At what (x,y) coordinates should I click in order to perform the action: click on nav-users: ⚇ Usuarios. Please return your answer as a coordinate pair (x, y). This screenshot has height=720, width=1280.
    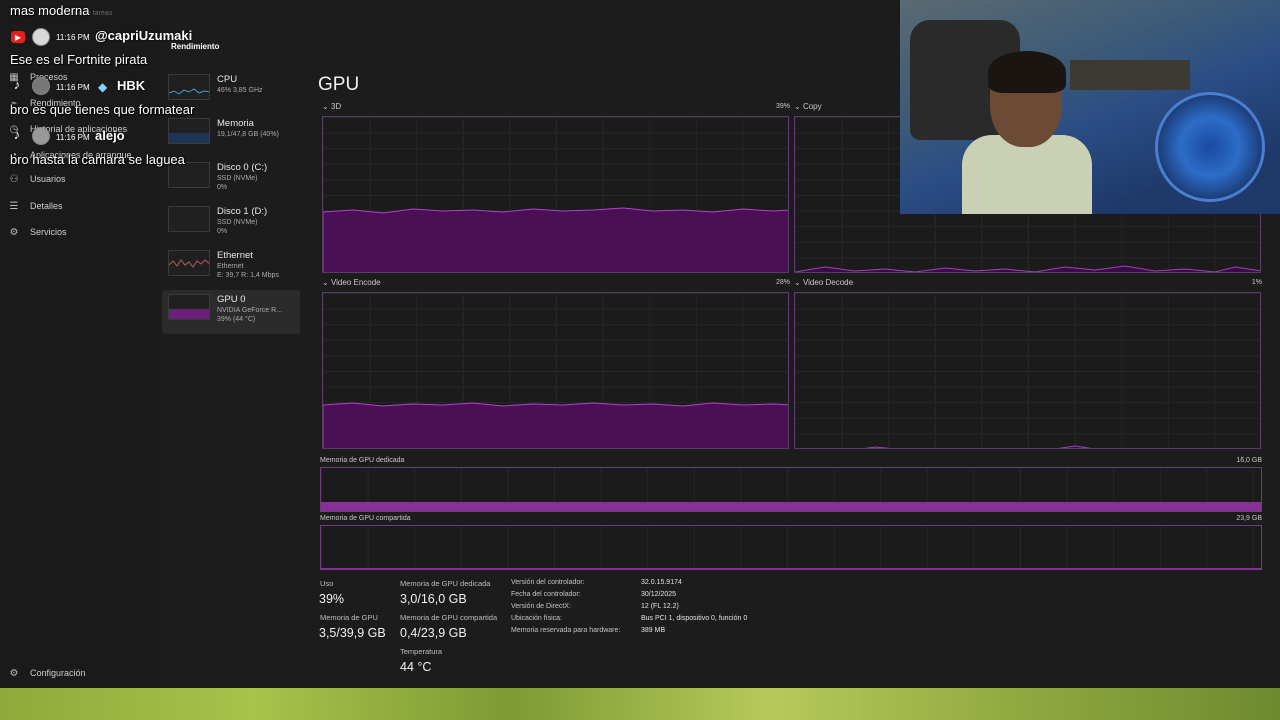
    Looking at the image, I should click on (37, 179).